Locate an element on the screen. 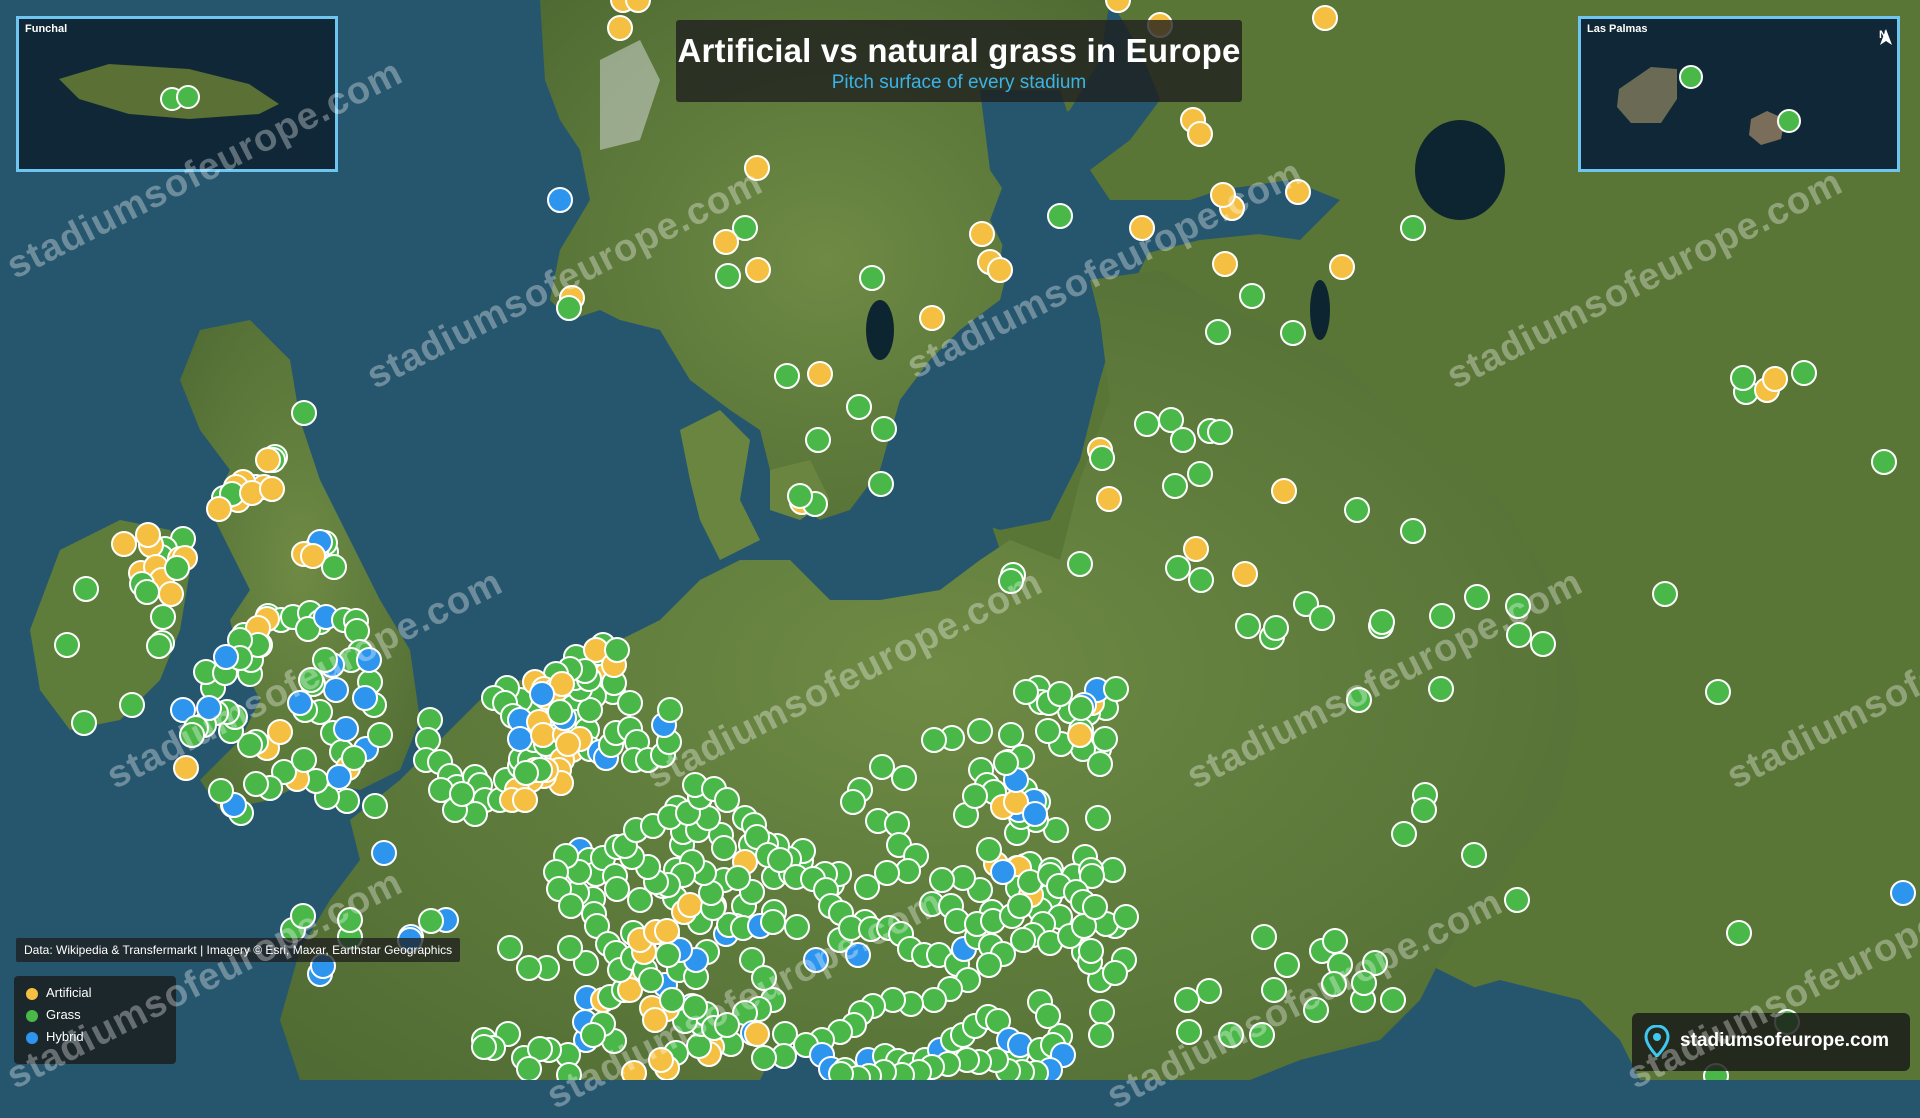  brand-badge: stadiumsofeurope.com is located at coordinates (1771, 1042).